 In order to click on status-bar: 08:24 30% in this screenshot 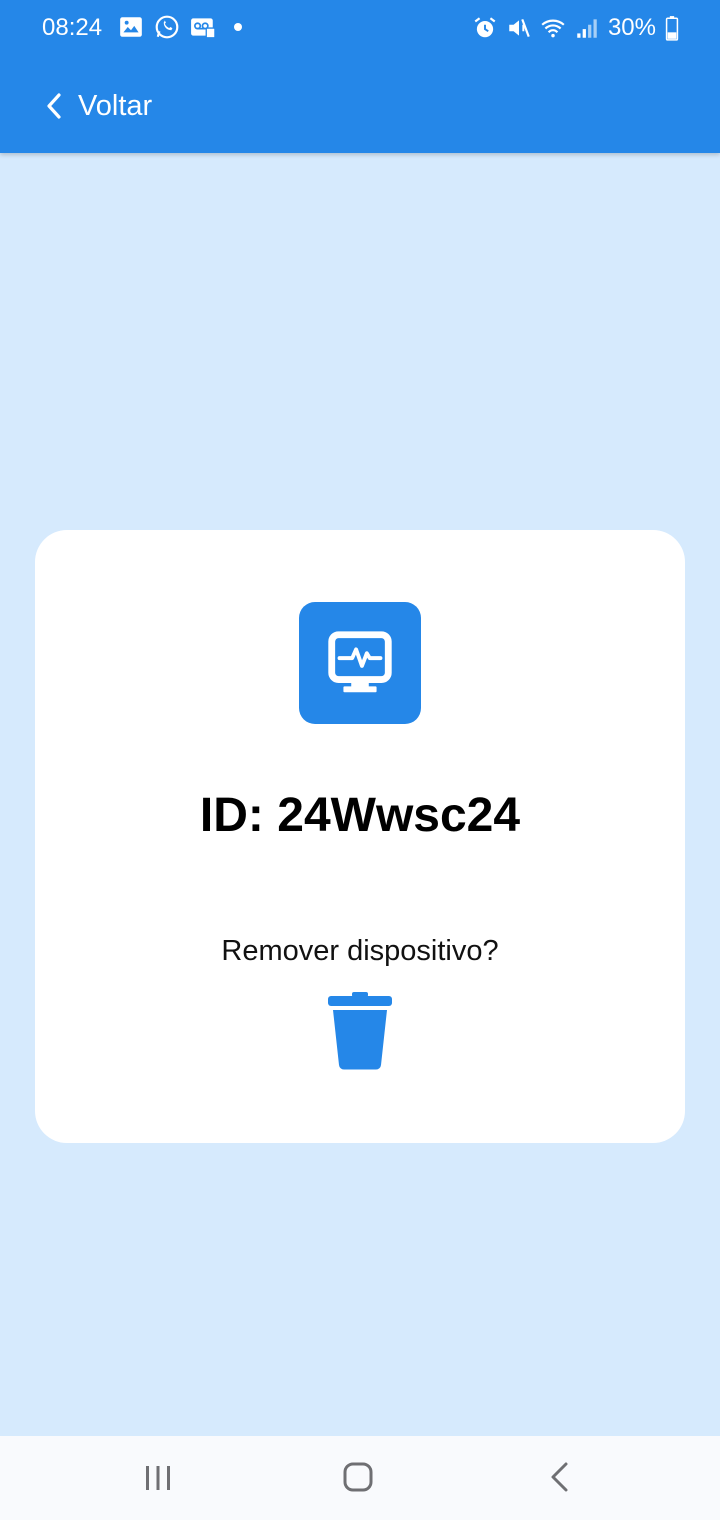, I will do `click(360, 28)`.